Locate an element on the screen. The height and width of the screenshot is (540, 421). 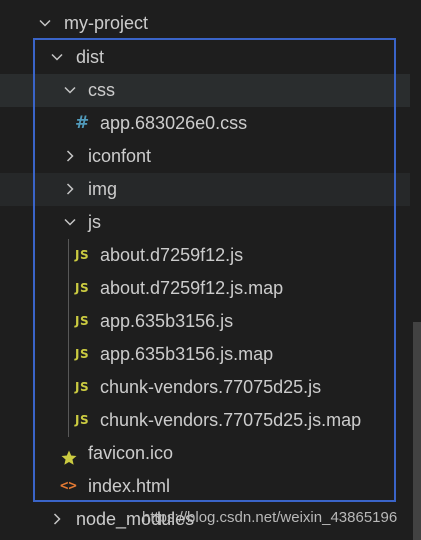
chevron-right-icon is located at coordinates (57, 519).